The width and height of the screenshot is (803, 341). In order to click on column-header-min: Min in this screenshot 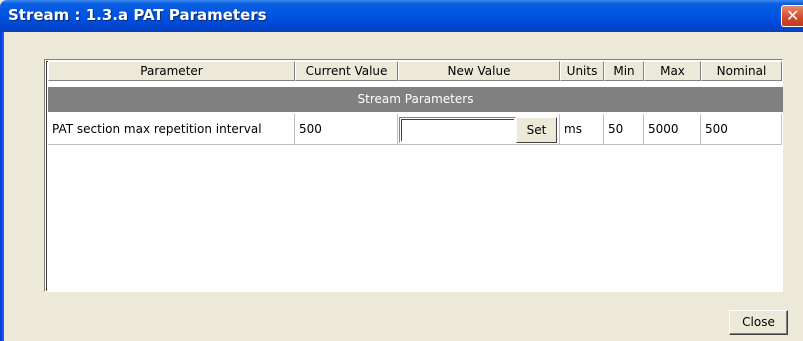, I will do `click(624, 71)`.